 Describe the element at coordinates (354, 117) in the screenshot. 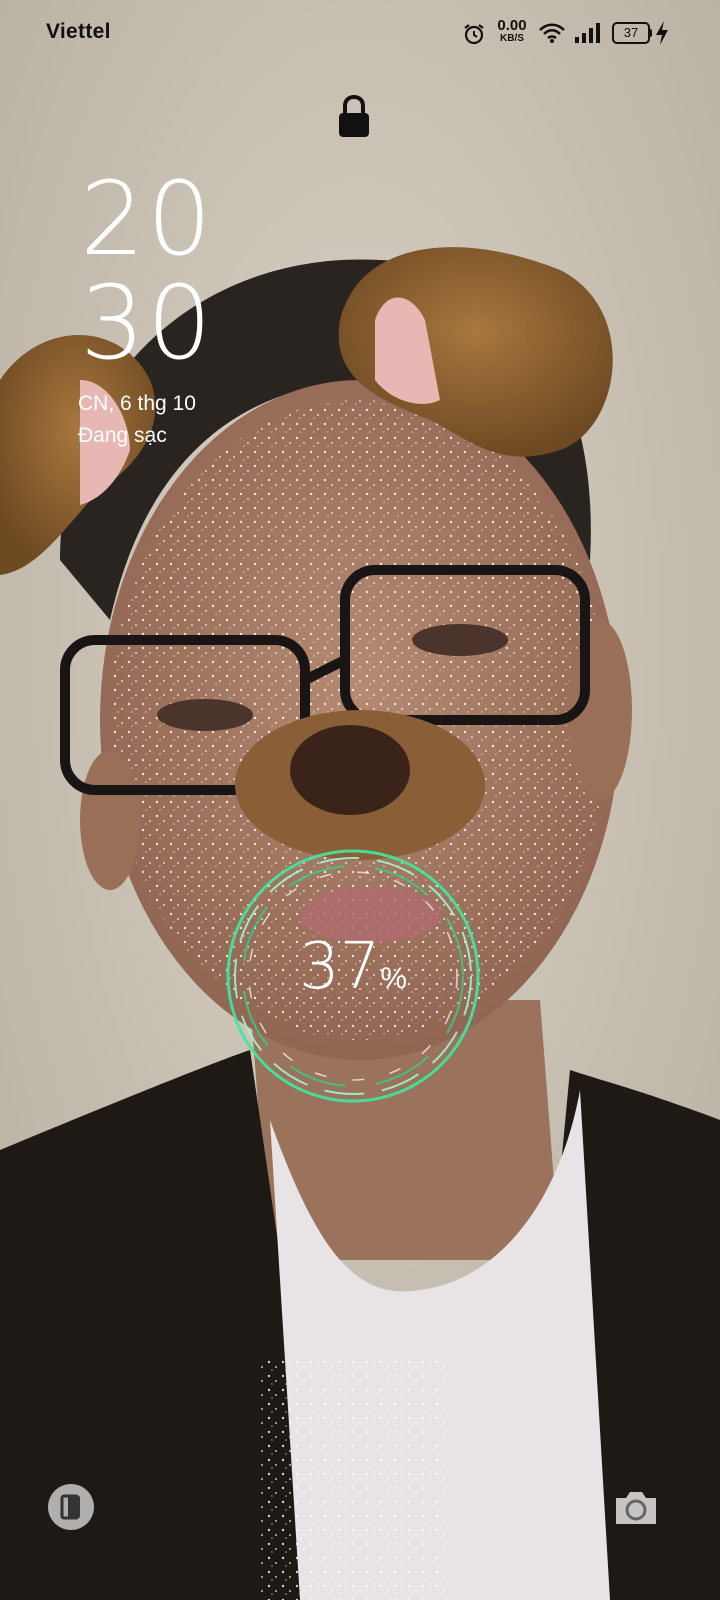

I see `lock-icon` at that location.